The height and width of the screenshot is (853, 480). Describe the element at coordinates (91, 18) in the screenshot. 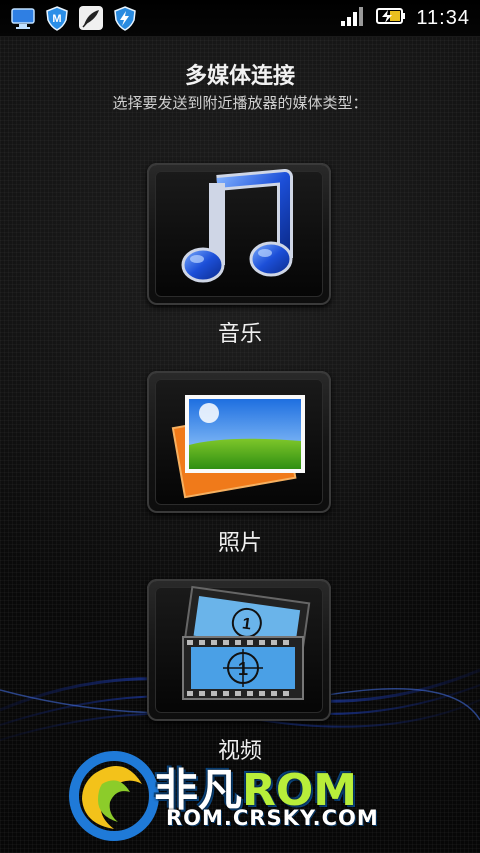

I see `feather-icon` at that location.